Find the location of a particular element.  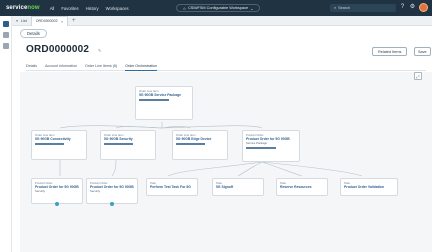

fit-view-icon: ⤢ is located at coordinates (418, 76).